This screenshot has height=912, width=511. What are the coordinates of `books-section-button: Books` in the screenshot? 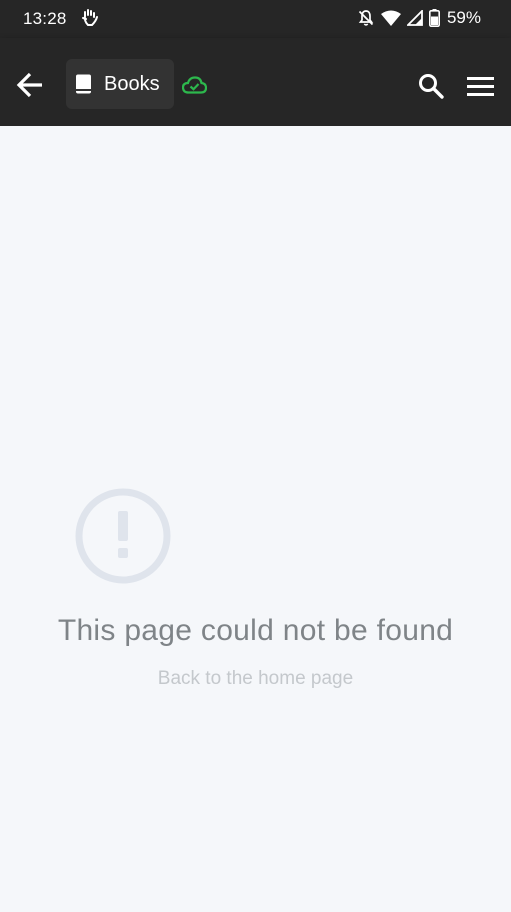 It's located at (120, 84).